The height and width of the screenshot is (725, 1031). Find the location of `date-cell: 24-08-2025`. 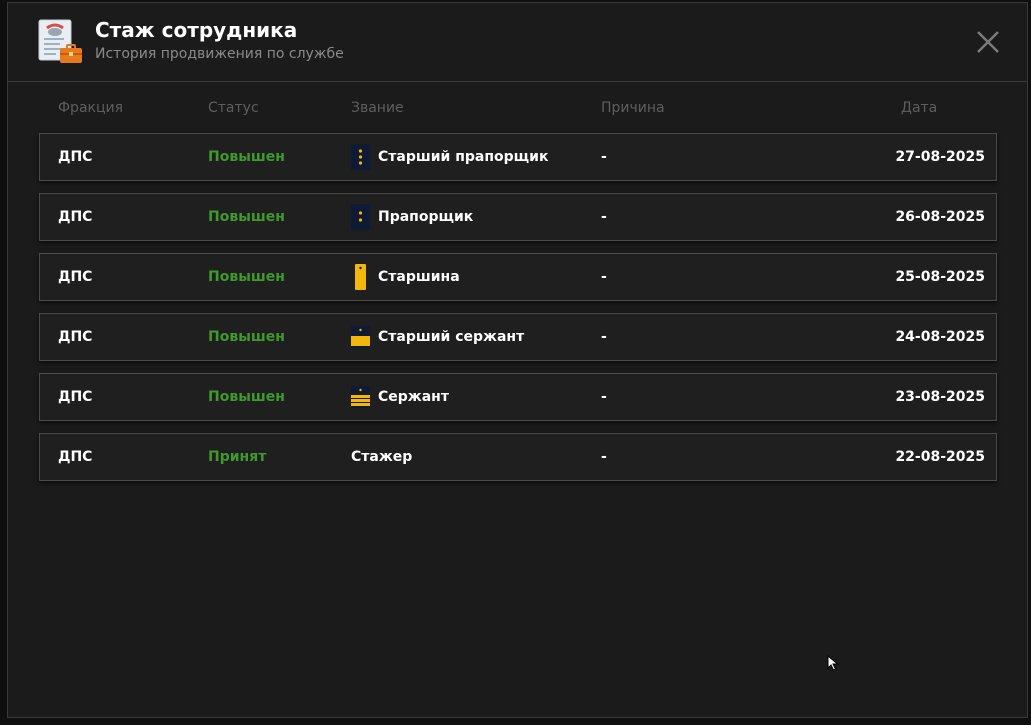

date-cell: 24-08-2025 is located at coordinates (940, 337).